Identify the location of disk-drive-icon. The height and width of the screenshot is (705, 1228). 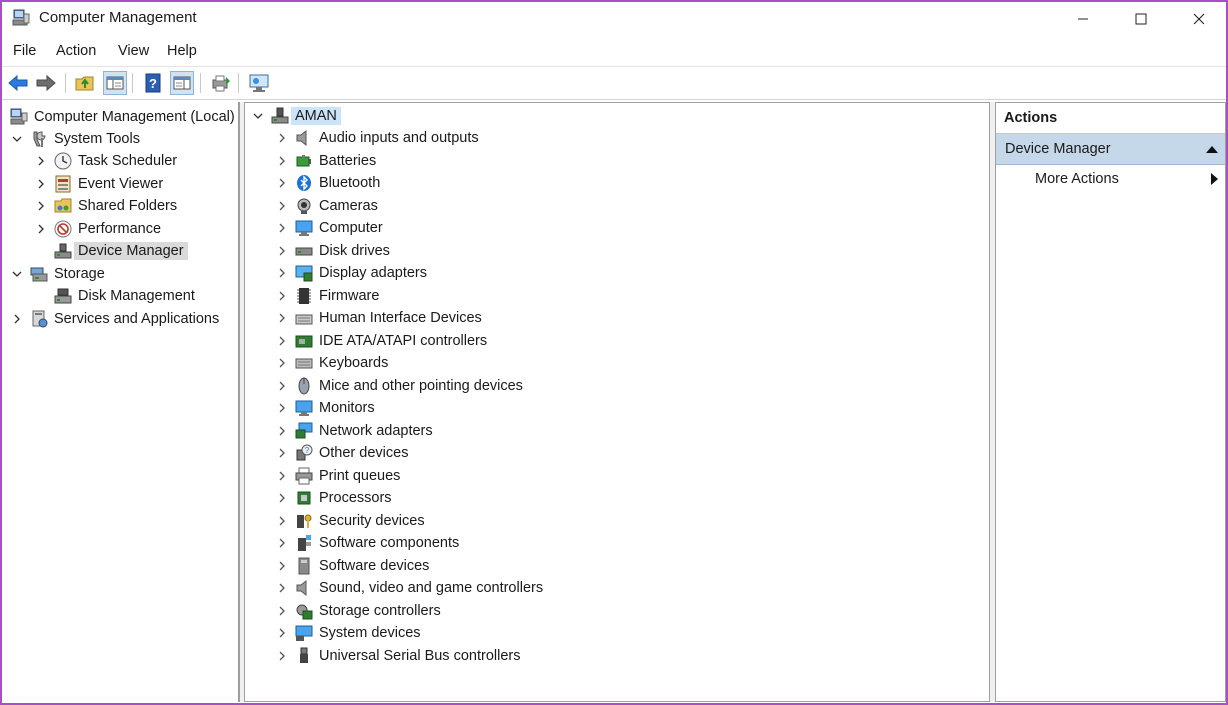
(304, 251).